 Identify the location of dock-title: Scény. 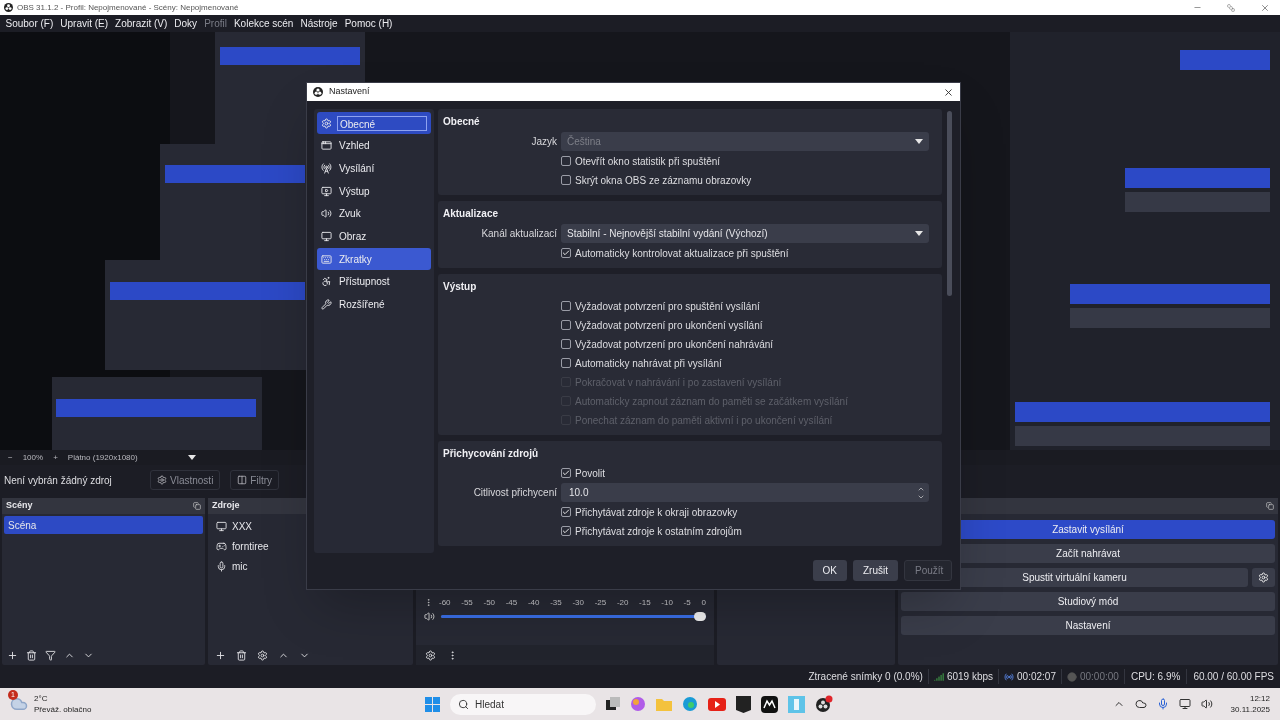
(19, 506).